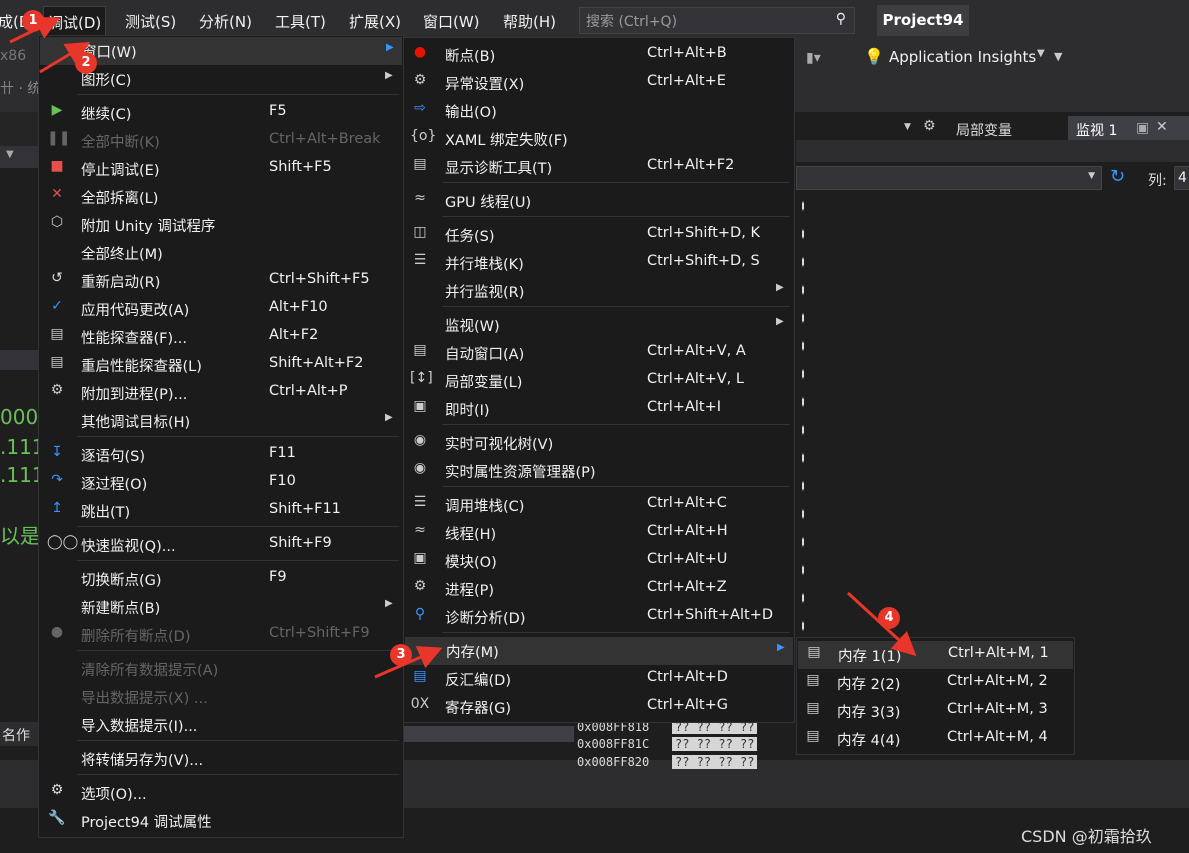 The image size is (1189, 853). What do you see at coordinates (889, 618) in the screenshot?
I see `step-marker: 4` at bounding box center [889, 618].